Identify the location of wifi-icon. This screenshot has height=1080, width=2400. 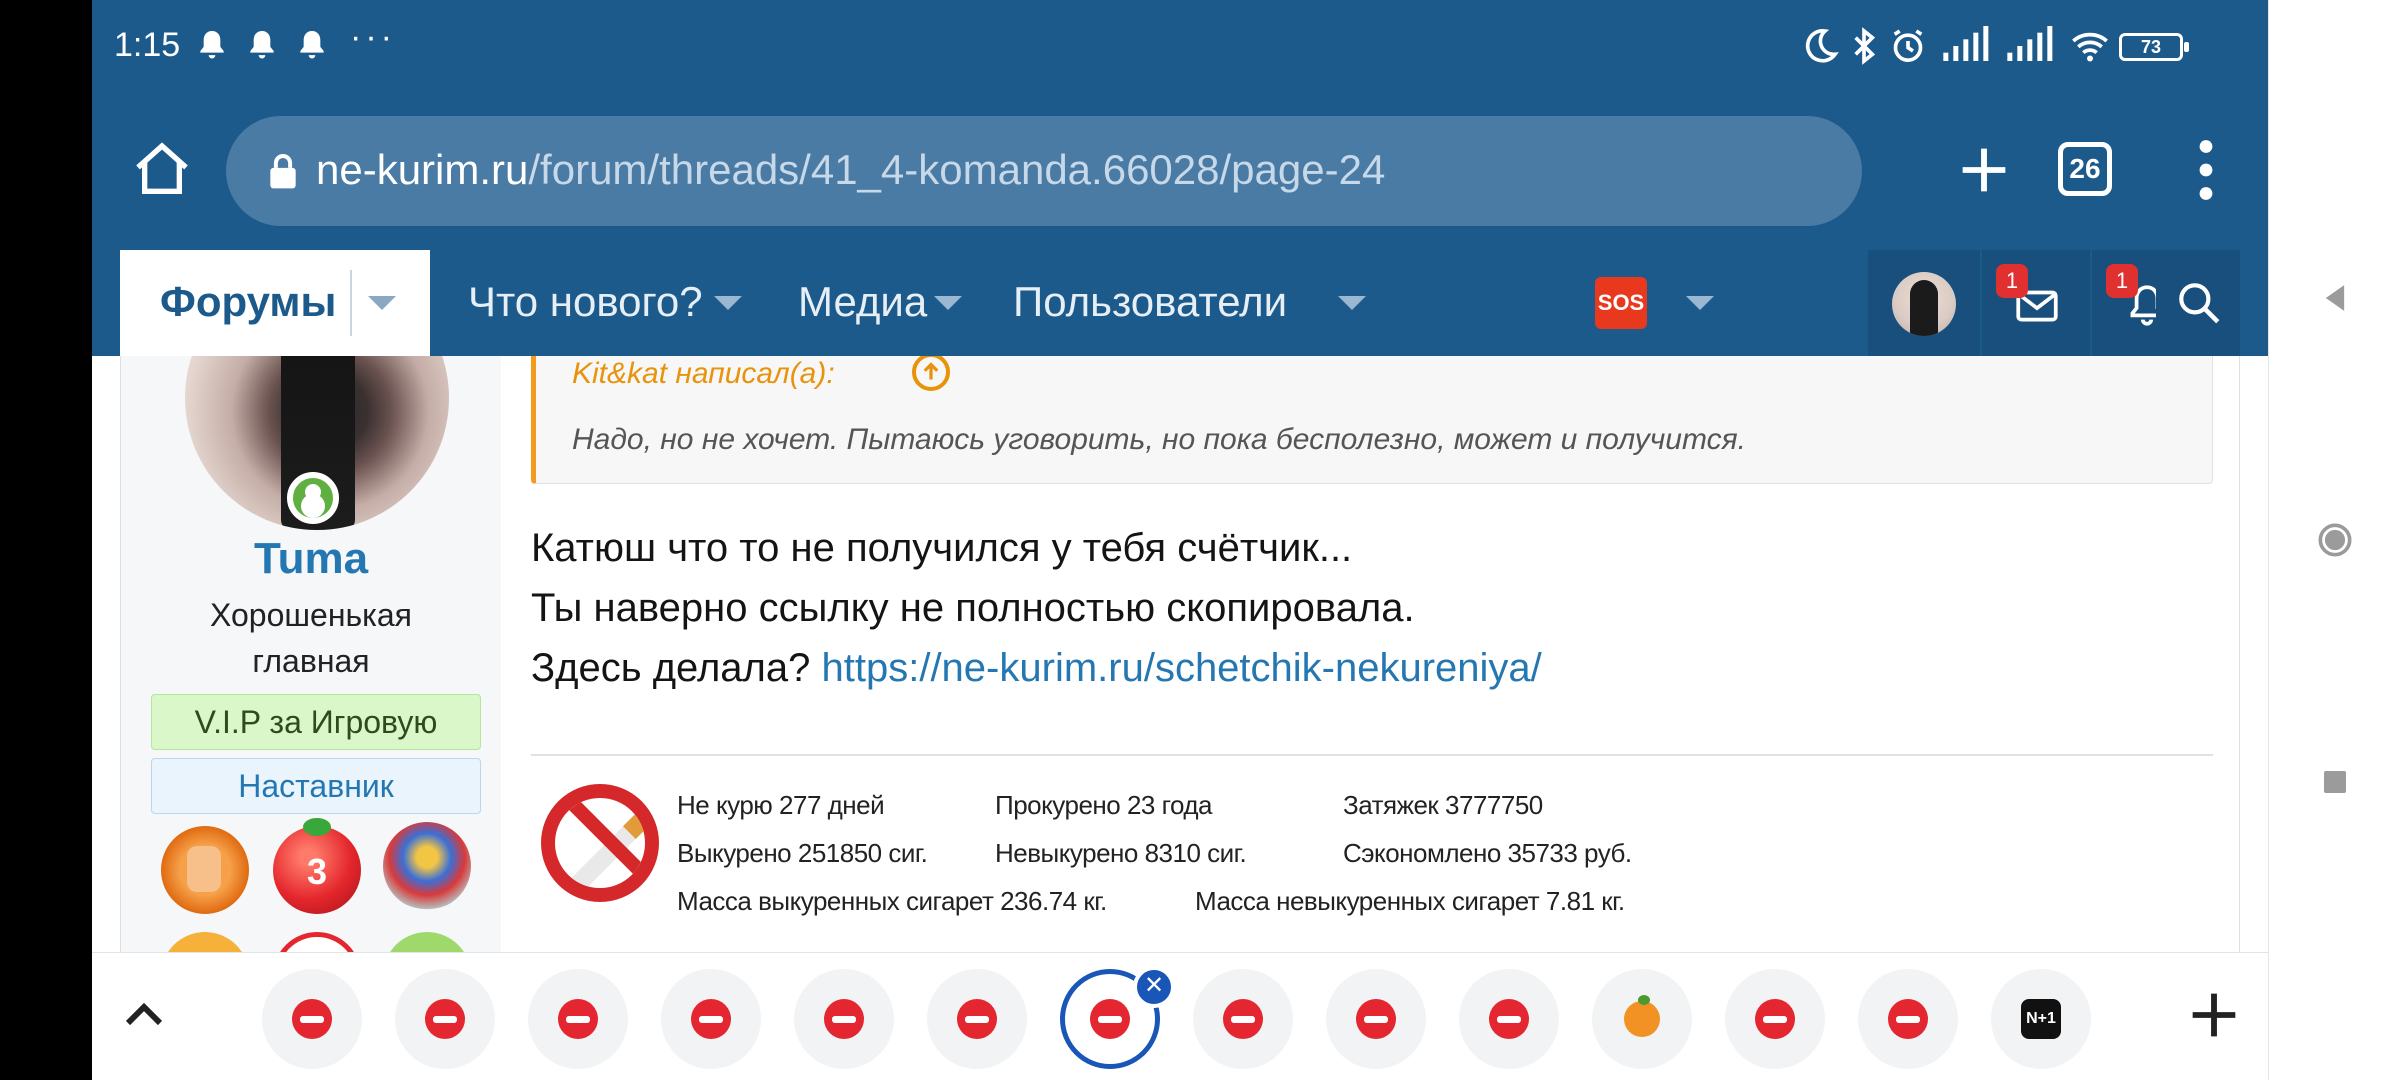
(2090, 46).